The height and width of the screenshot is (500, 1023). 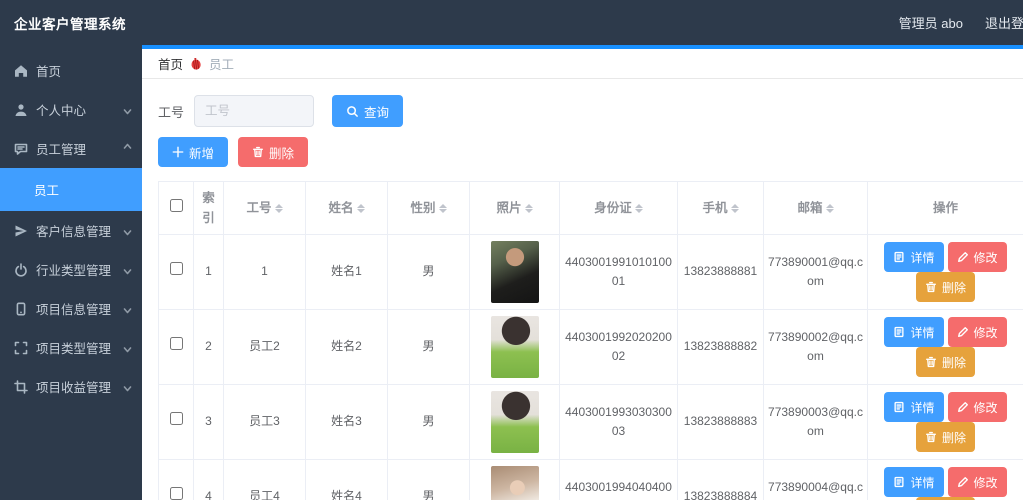 What do you see at coordinates (254, 111) in the screenshot?
I see `job-no-input` at bounding box center [254, 111].